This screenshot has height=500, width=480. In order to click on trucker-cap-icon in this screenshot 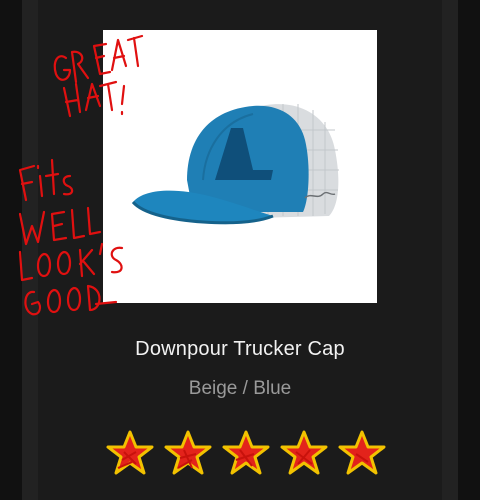, I will do `click(235, 164)`.